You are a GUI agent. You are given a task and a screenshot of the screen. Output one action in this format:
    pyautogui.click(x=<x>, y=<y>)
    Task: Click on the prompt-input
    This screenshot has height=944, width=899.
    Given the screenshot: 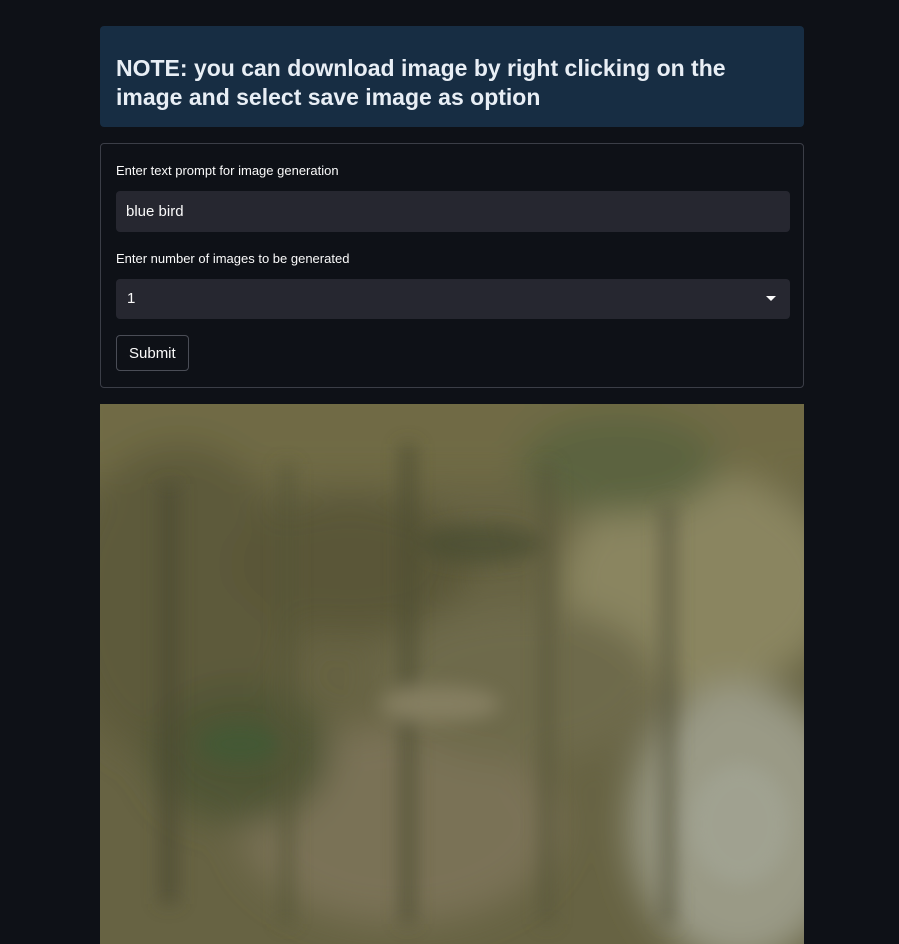 What is the action you would take?
    pyautogui.click(x=453, y=211)
    